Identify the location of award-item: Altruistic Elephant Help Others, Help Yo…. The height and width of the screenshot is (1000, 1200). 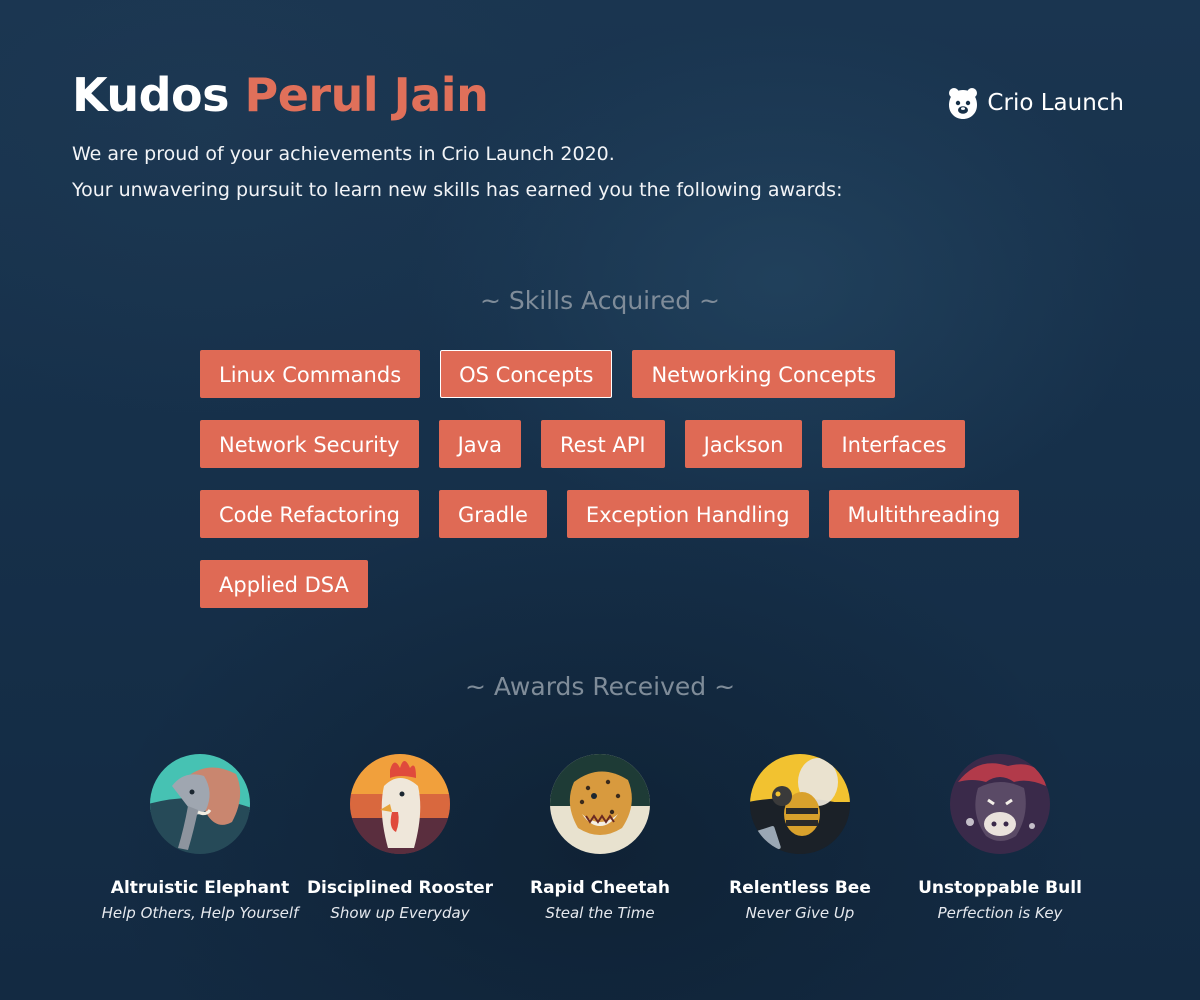
(200, 837).